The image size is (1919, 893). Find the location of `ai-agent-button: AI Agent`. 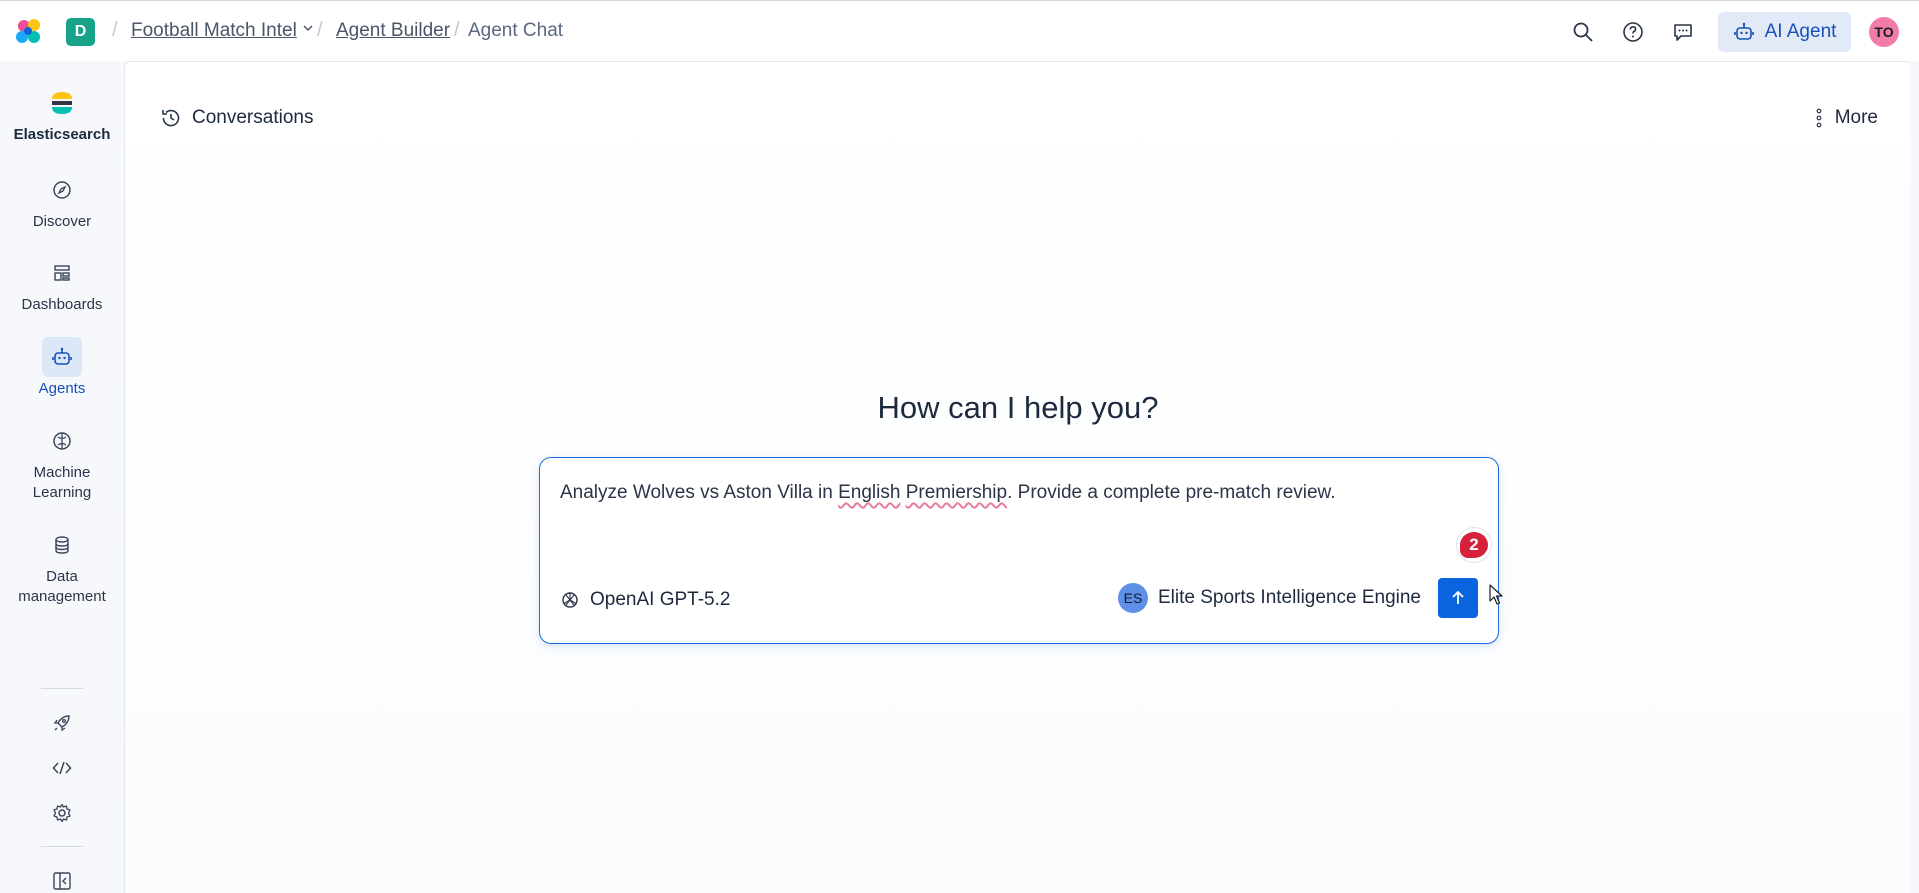

ai-agent-button: AI Agent is located at coordinates (1784, 32).